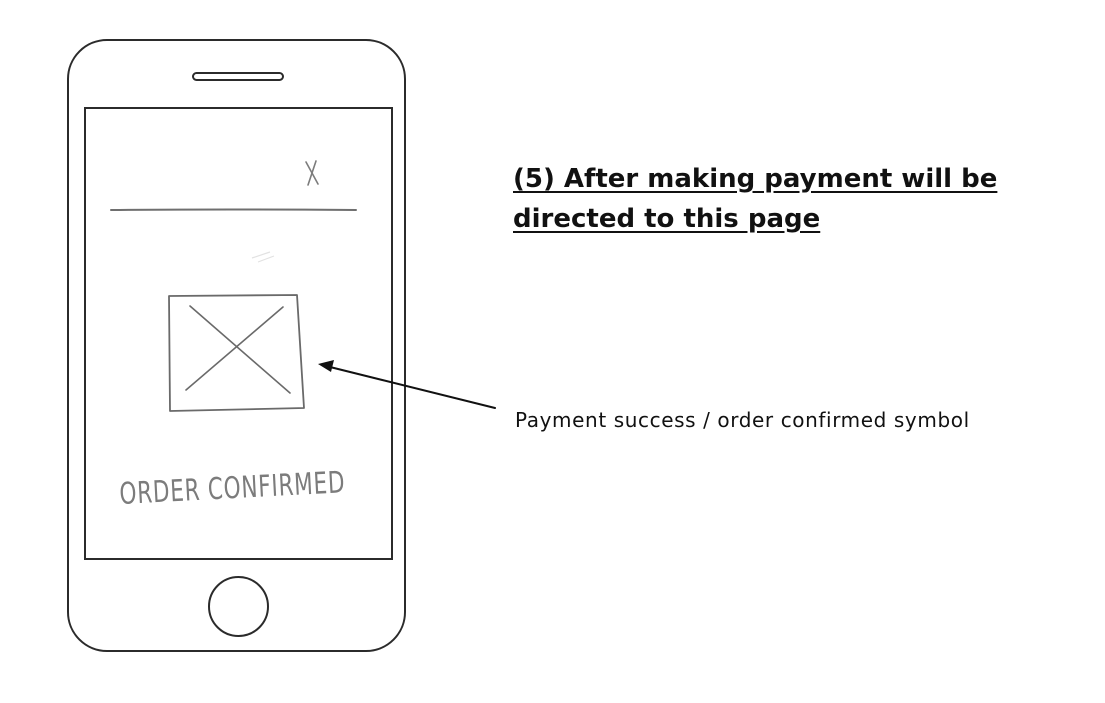 The image size is (1105, 703). What do you see at coordinates (742, 420) in the screenshot?
I see `symbol-annotation: Payment success / order confirmed symbol` at bounding box center [742, 420].